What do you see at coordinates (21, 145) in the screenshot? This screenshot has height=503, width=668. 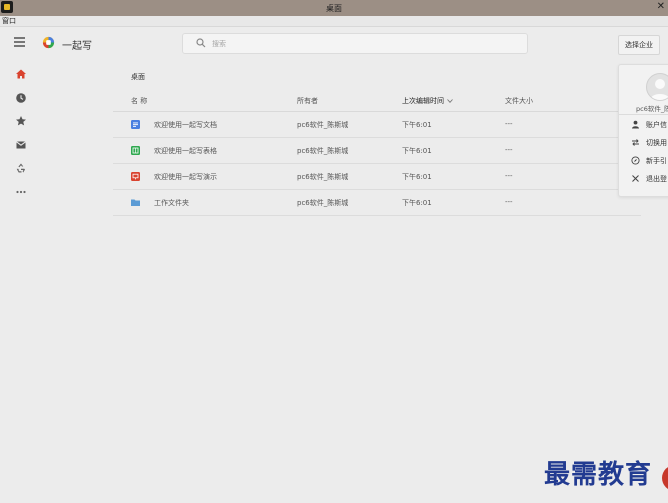 I see `mail-icon` at bounding box center [21, 145].